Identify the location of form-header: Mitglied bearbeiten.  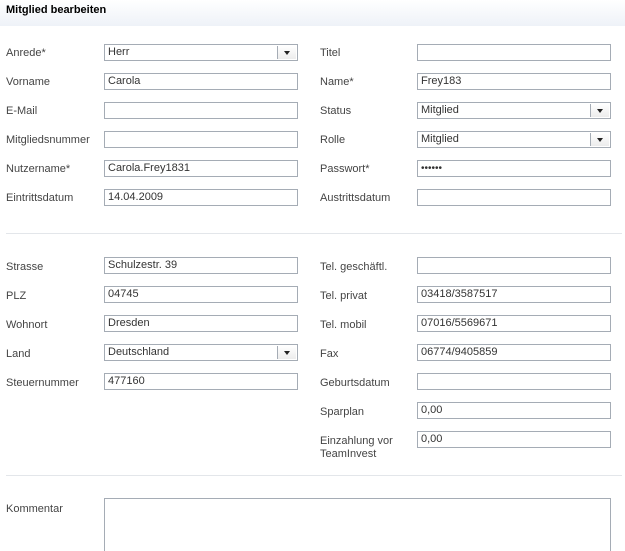
(312, 13).